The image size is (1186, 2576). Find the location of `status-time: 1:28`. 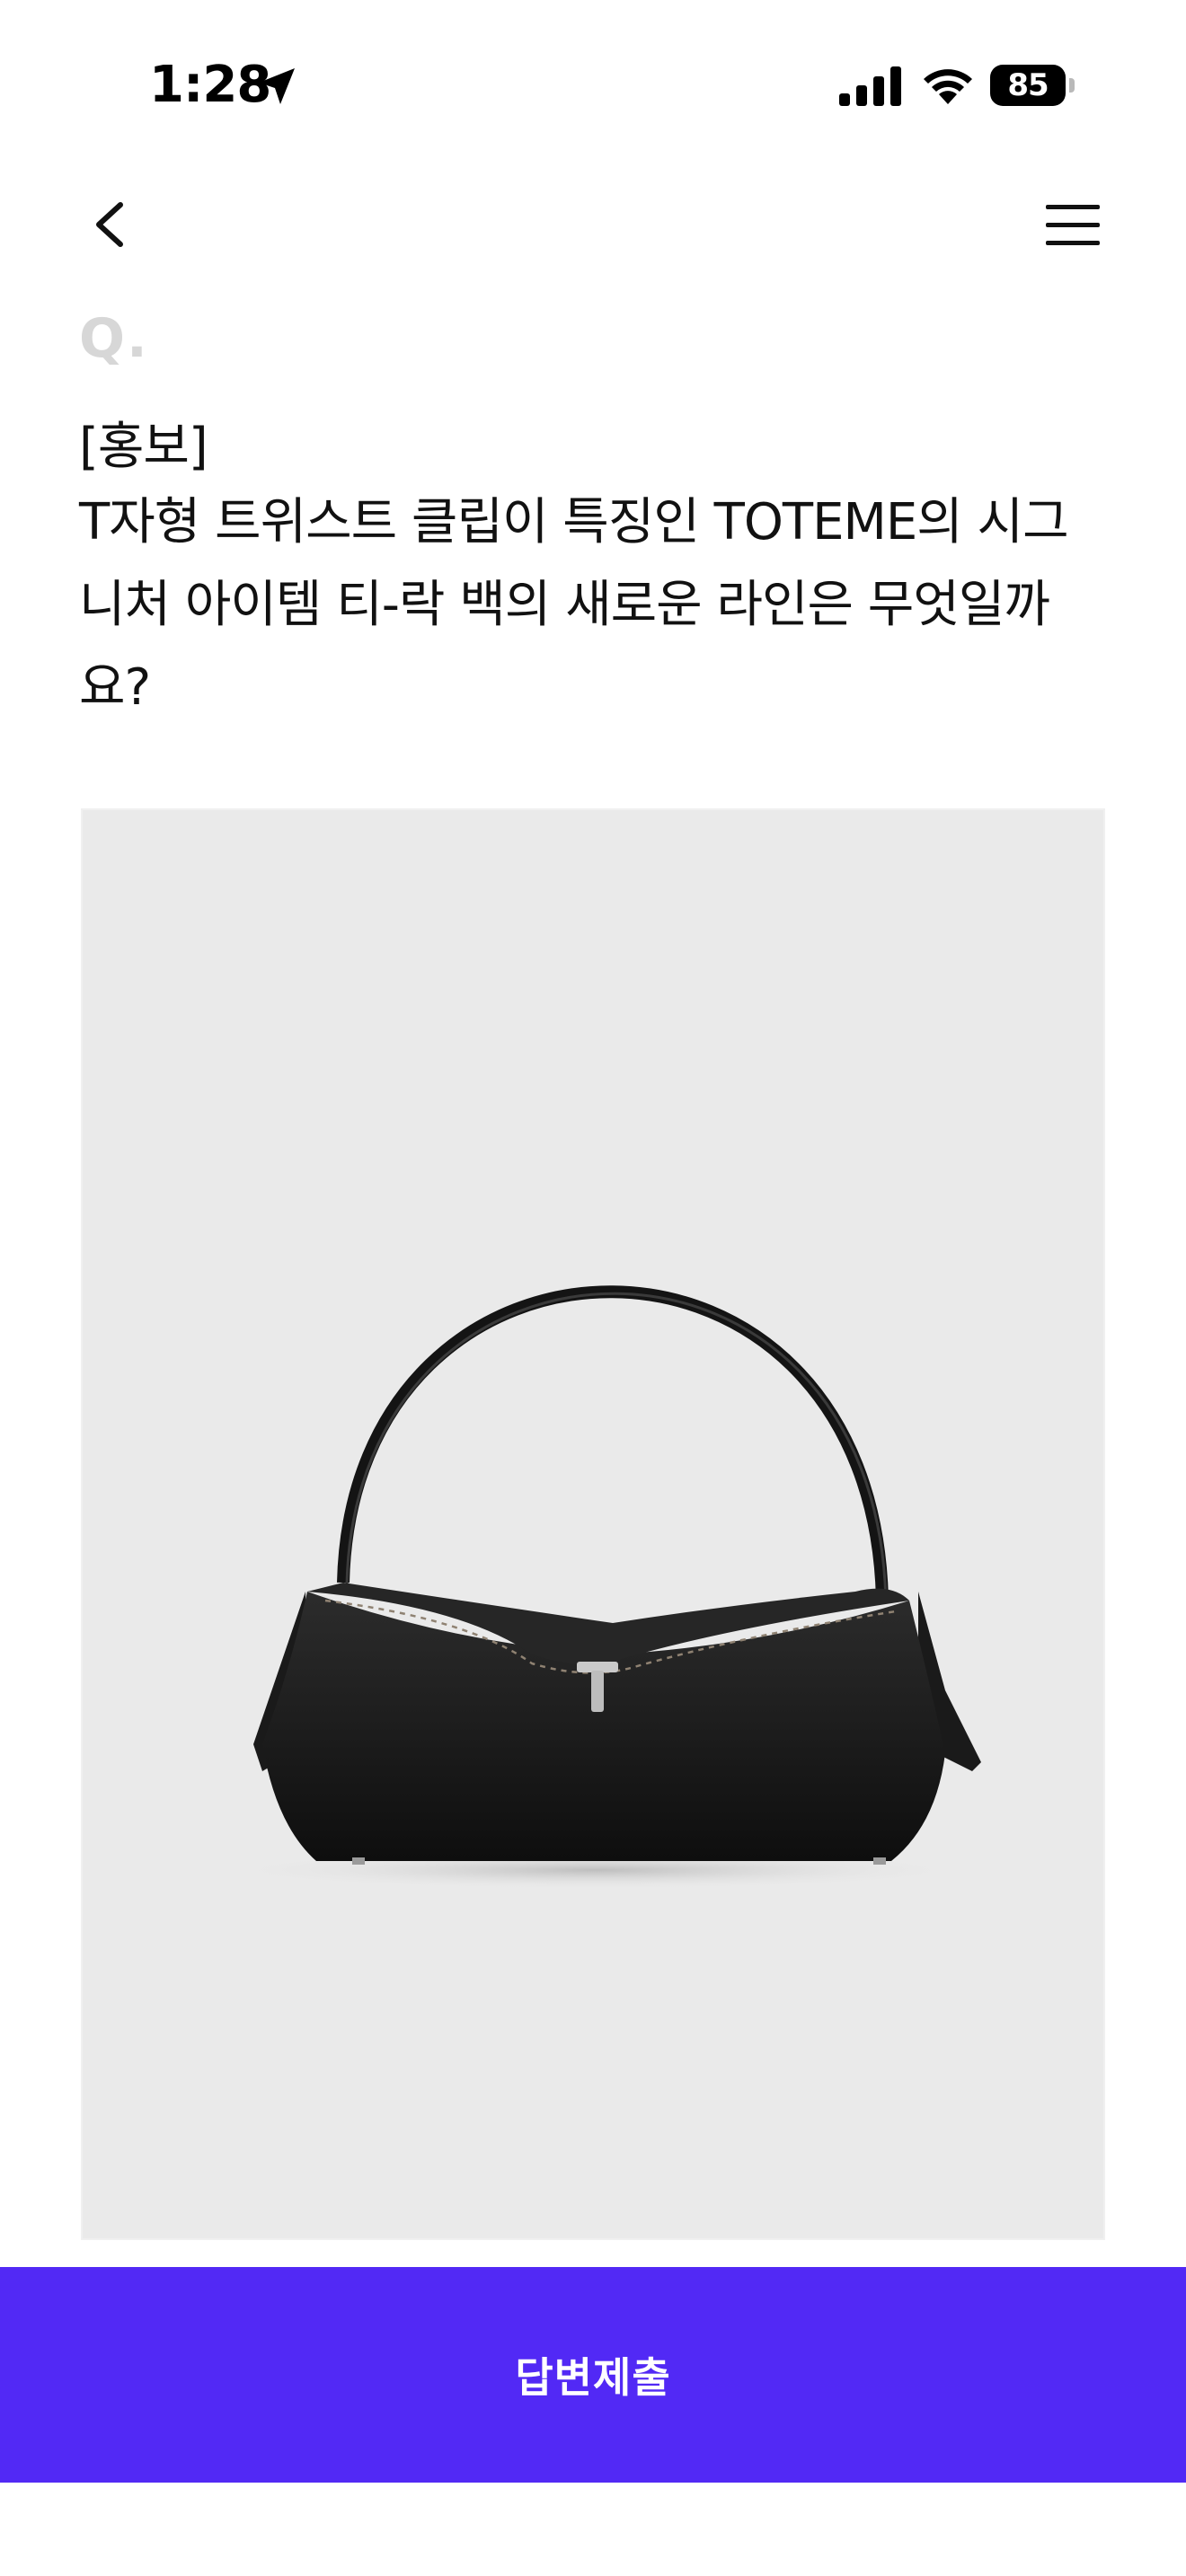

status-time: 1:28 is located at coordinates (210, 85).